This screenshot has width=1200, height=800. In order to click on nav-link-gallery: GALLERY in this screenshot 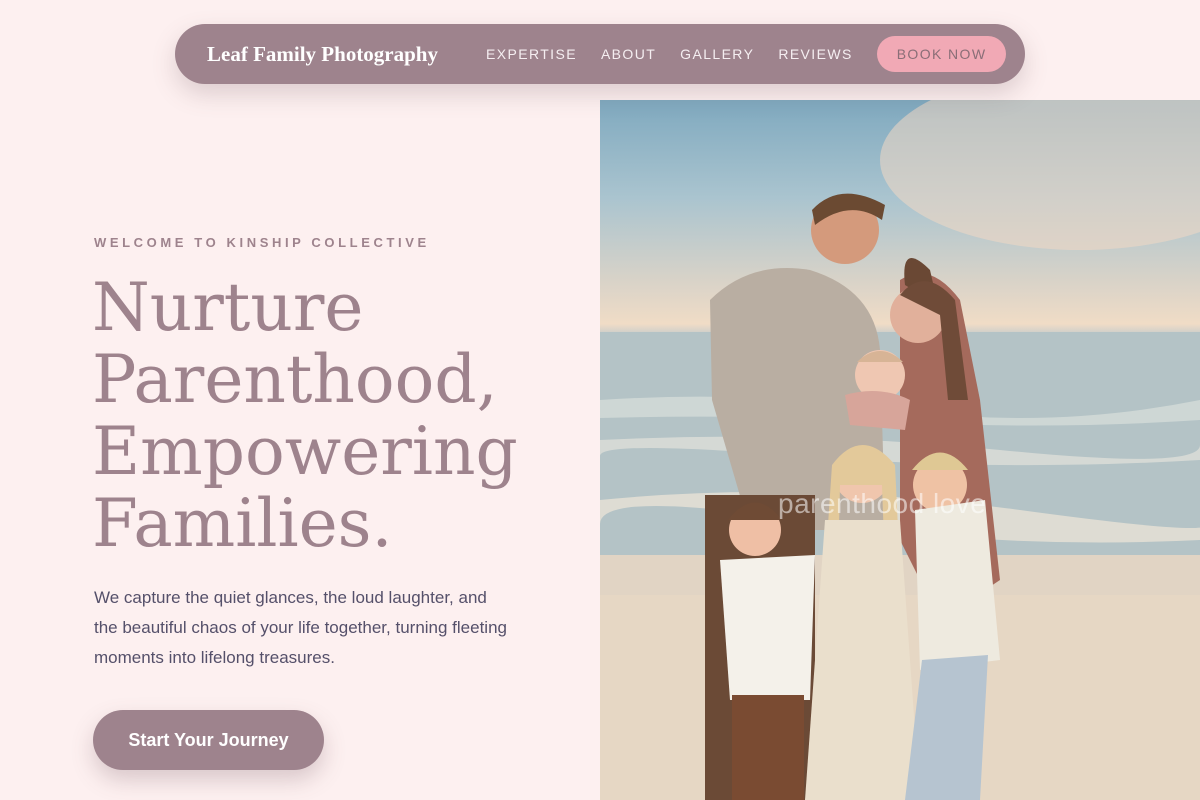, I will do `click(717, 54)`.